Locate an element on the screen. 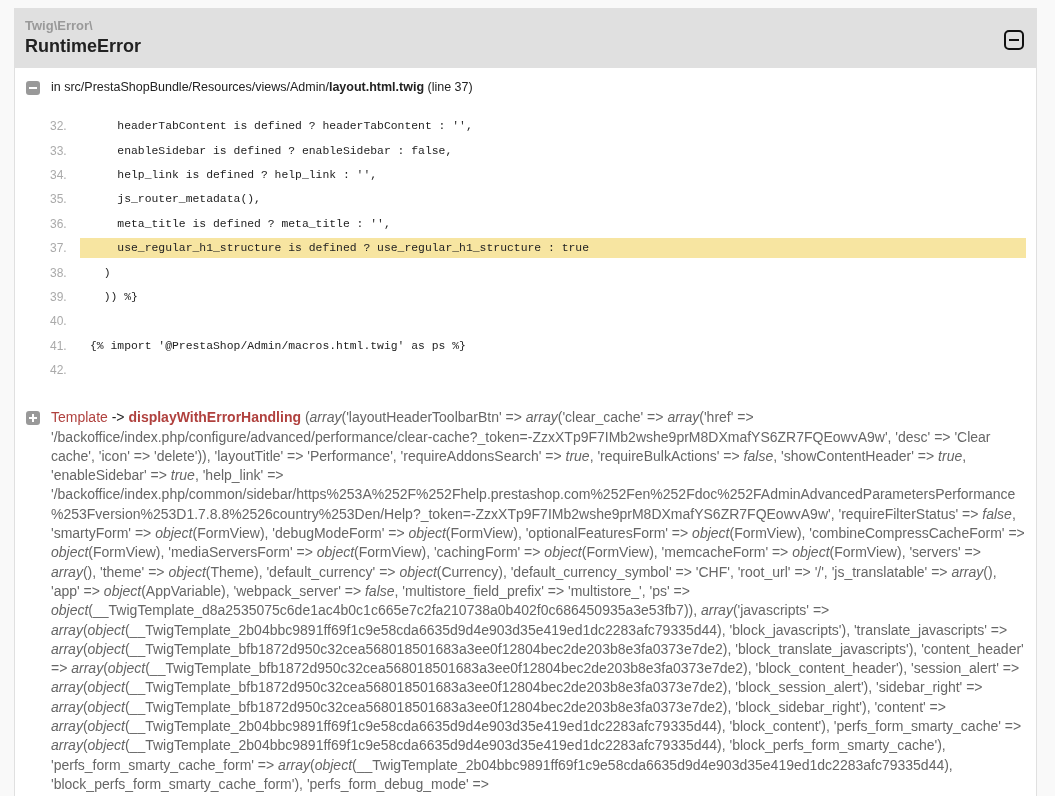 The width and height of the screenshot is (1055, 796). line-number: 34. is located at coordinates (58, 174).